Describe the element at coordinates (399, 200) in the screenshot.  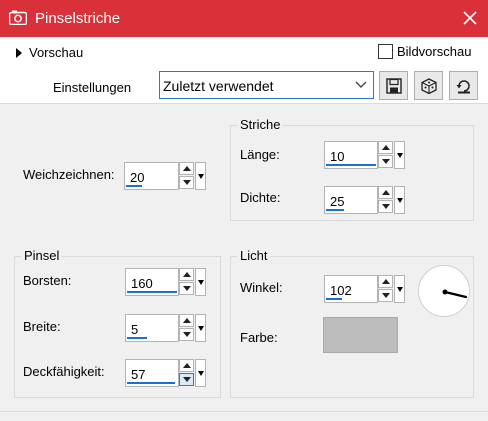
I see `dichte-dropdown-button` at that location.